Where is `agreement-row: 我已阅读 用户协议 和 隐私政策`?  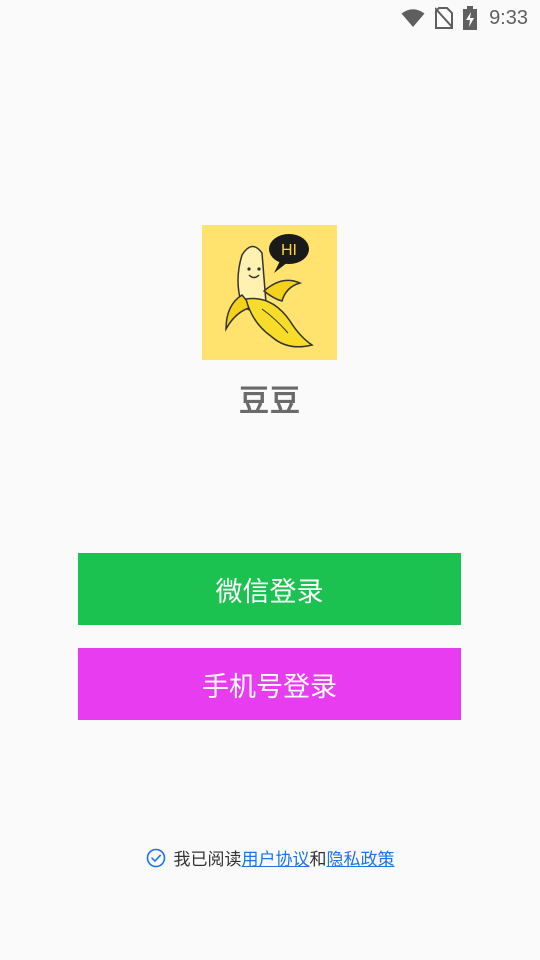
agreement-row: 我已阅读 用户协议 和 隐私政策 is located at coordinates (270, 857).